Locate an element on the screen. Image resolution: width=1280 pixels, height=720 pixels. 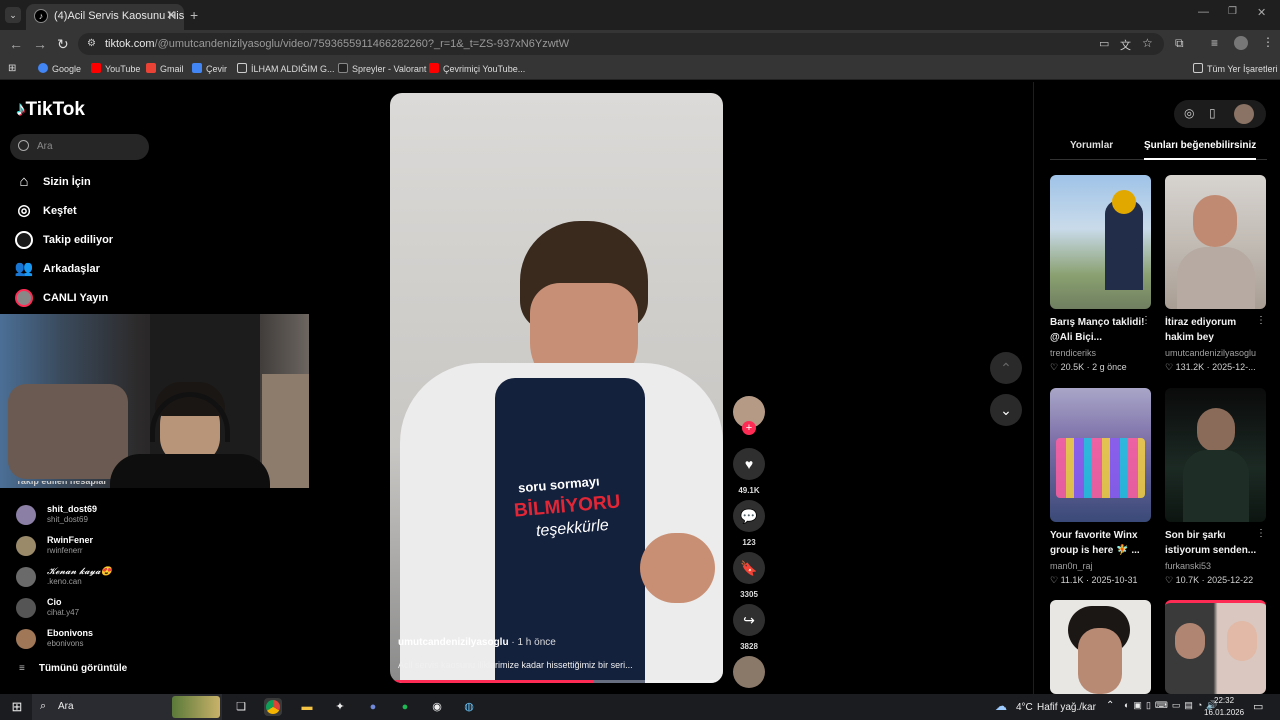
list-icon: ≡ is located at coordinates (22, 668).